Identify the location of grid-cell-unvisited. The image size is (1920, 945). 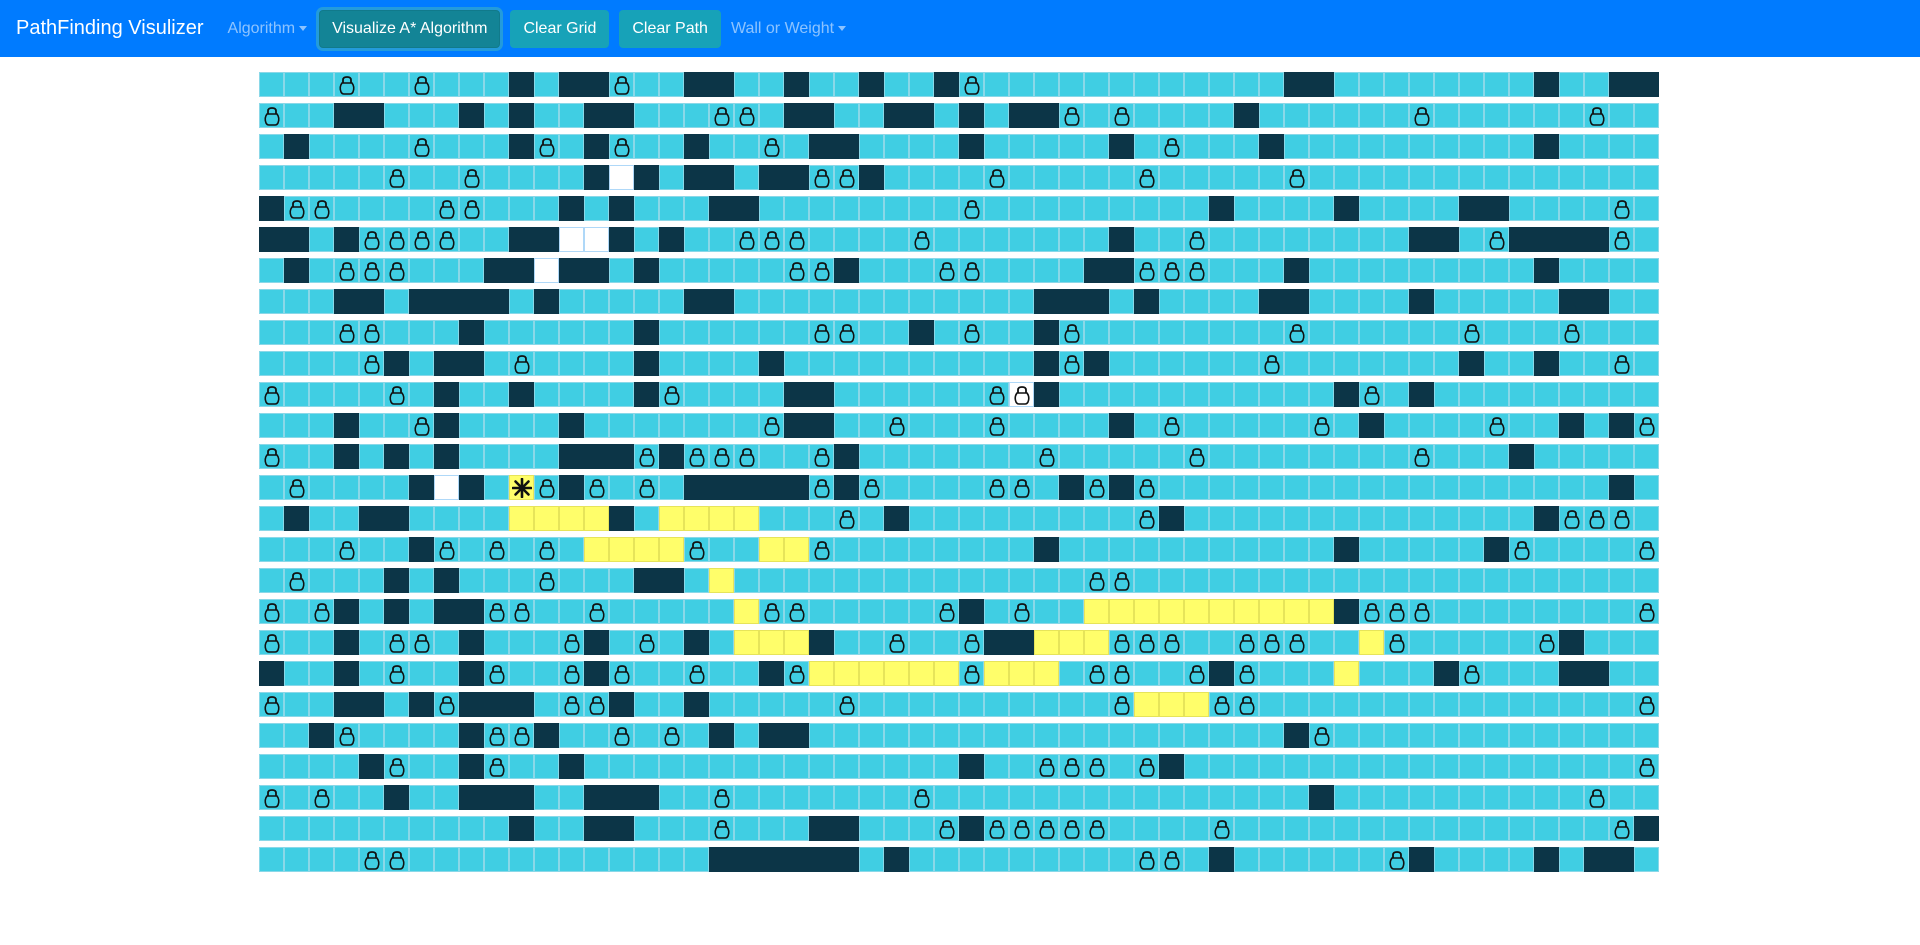
(621, 177).